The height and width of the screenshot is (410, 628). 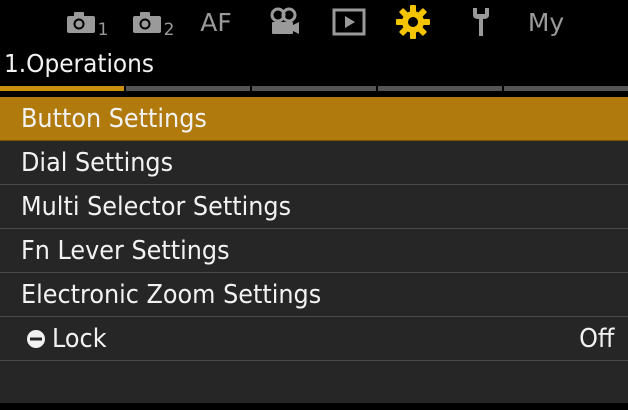 I want to click on menu-empty-row, so click(x=314, y=382).